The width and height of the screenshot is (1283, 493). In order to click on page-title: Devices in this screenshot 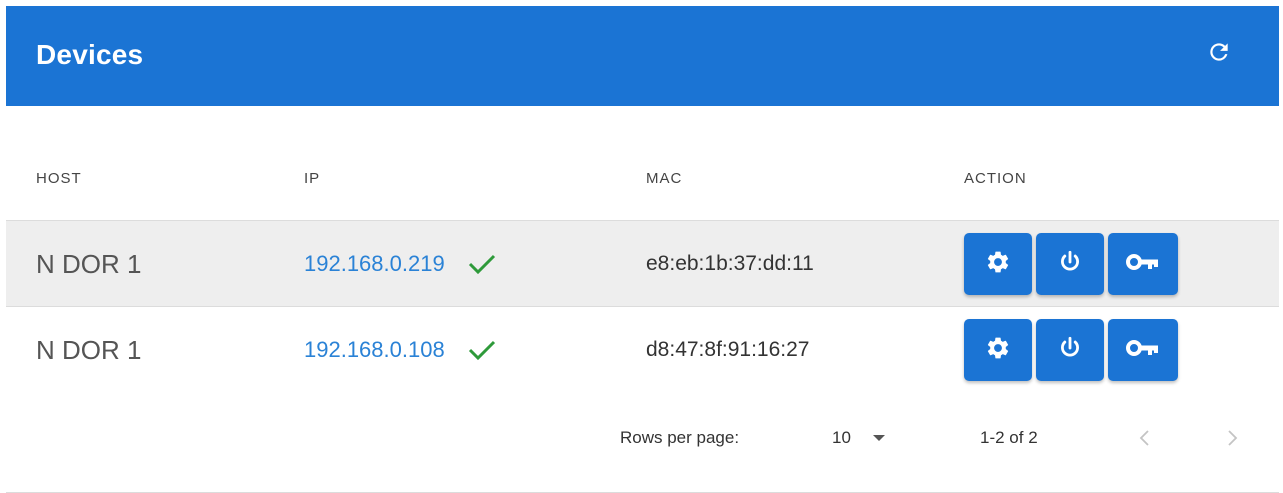, I will do `click(90, 54)`.